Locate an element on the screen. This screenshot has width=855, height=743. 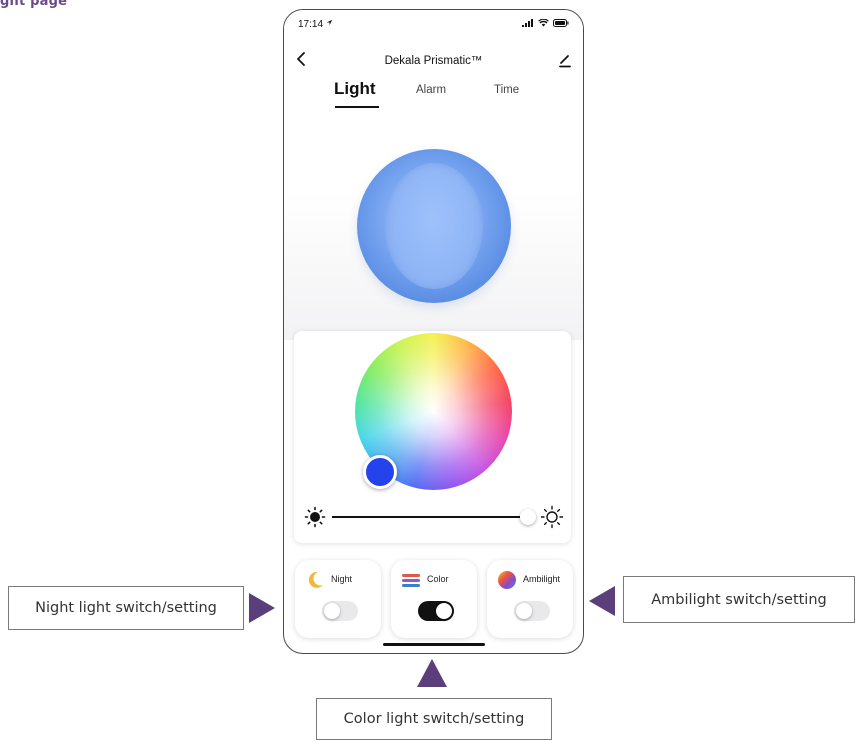
light-preview-sphere is located at coordinates (434, 226).